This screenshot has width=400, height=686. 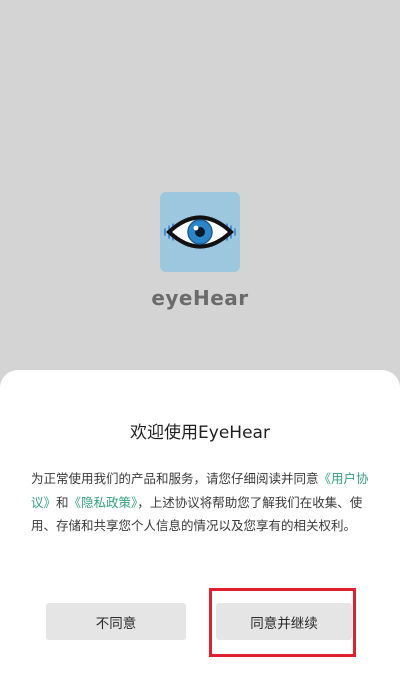 I want to click on body-text-intro: 为正常使用我们的产品和服务，请您仔细阅读并同意, so click(x=175, y=478).